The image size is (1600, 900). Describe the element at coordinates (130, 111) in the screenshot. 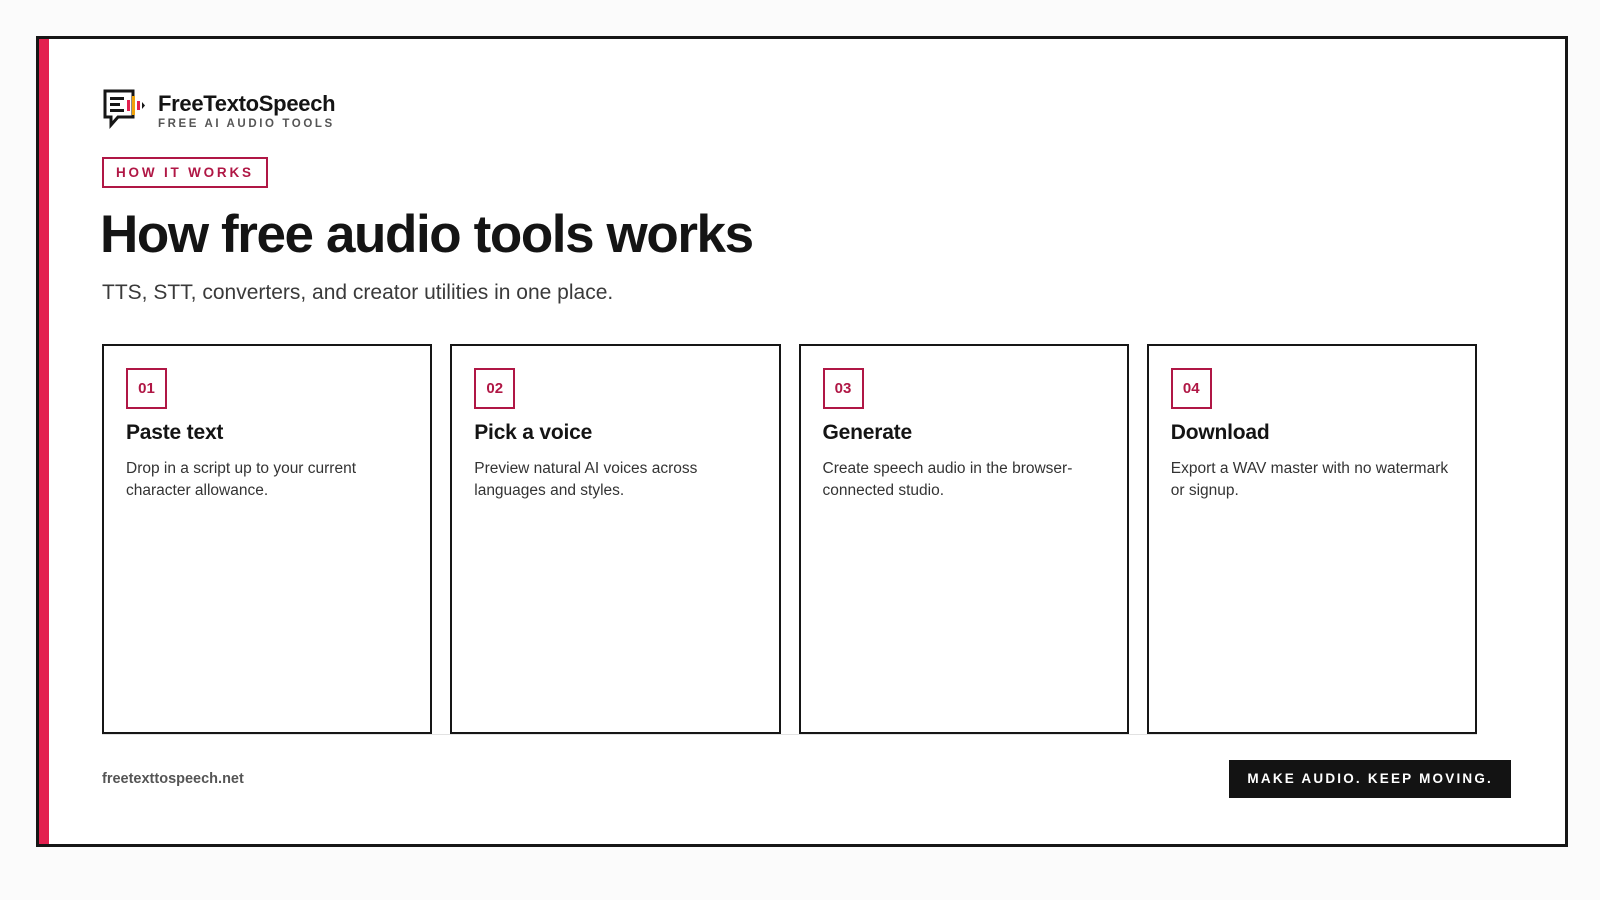

I see `speech-bubble-waveform-icon` at that location.